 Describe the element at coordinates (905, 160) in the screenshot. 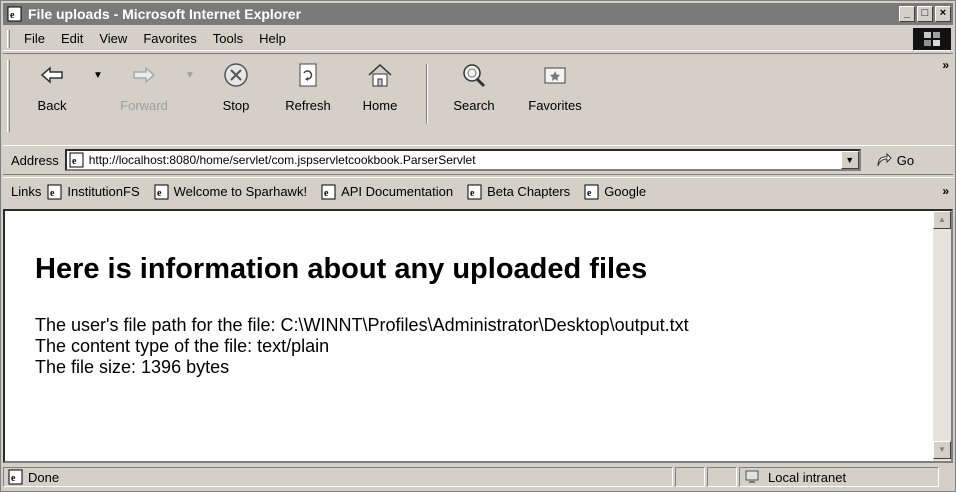

I see `go-label: Go` at that location.